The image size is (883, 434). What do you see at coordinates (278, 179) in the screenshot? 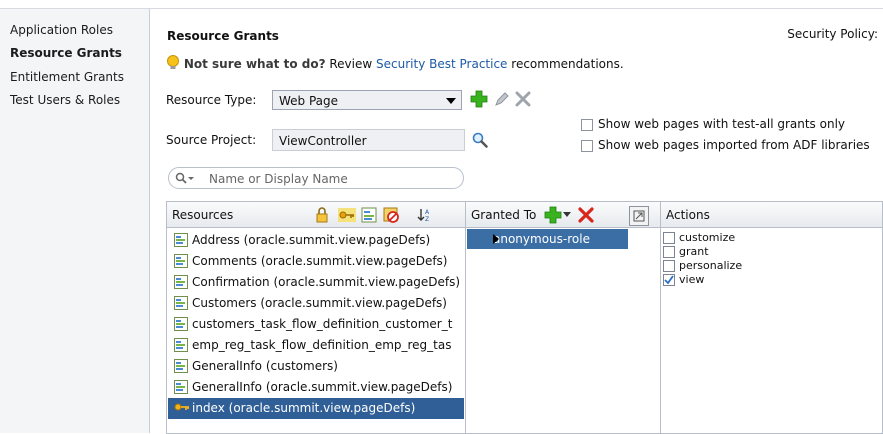
I see `search-placeholder: Name or Display Name` at bounding box center [278, 179].